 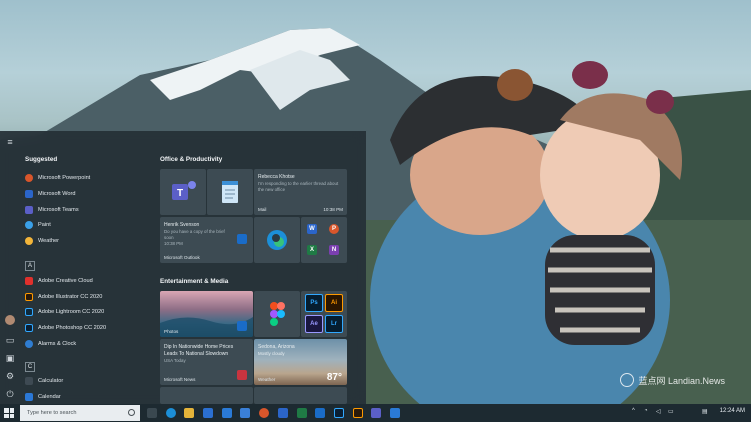 What do you see at coordinates (277, 314) in the screenshot?
I see `figma-tile` at bounding box center [277, 314].